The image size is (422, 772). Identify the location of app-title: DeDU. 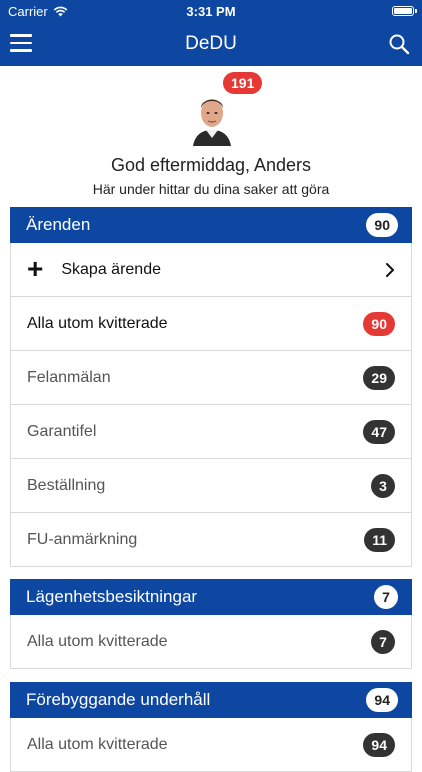
(211, 43).